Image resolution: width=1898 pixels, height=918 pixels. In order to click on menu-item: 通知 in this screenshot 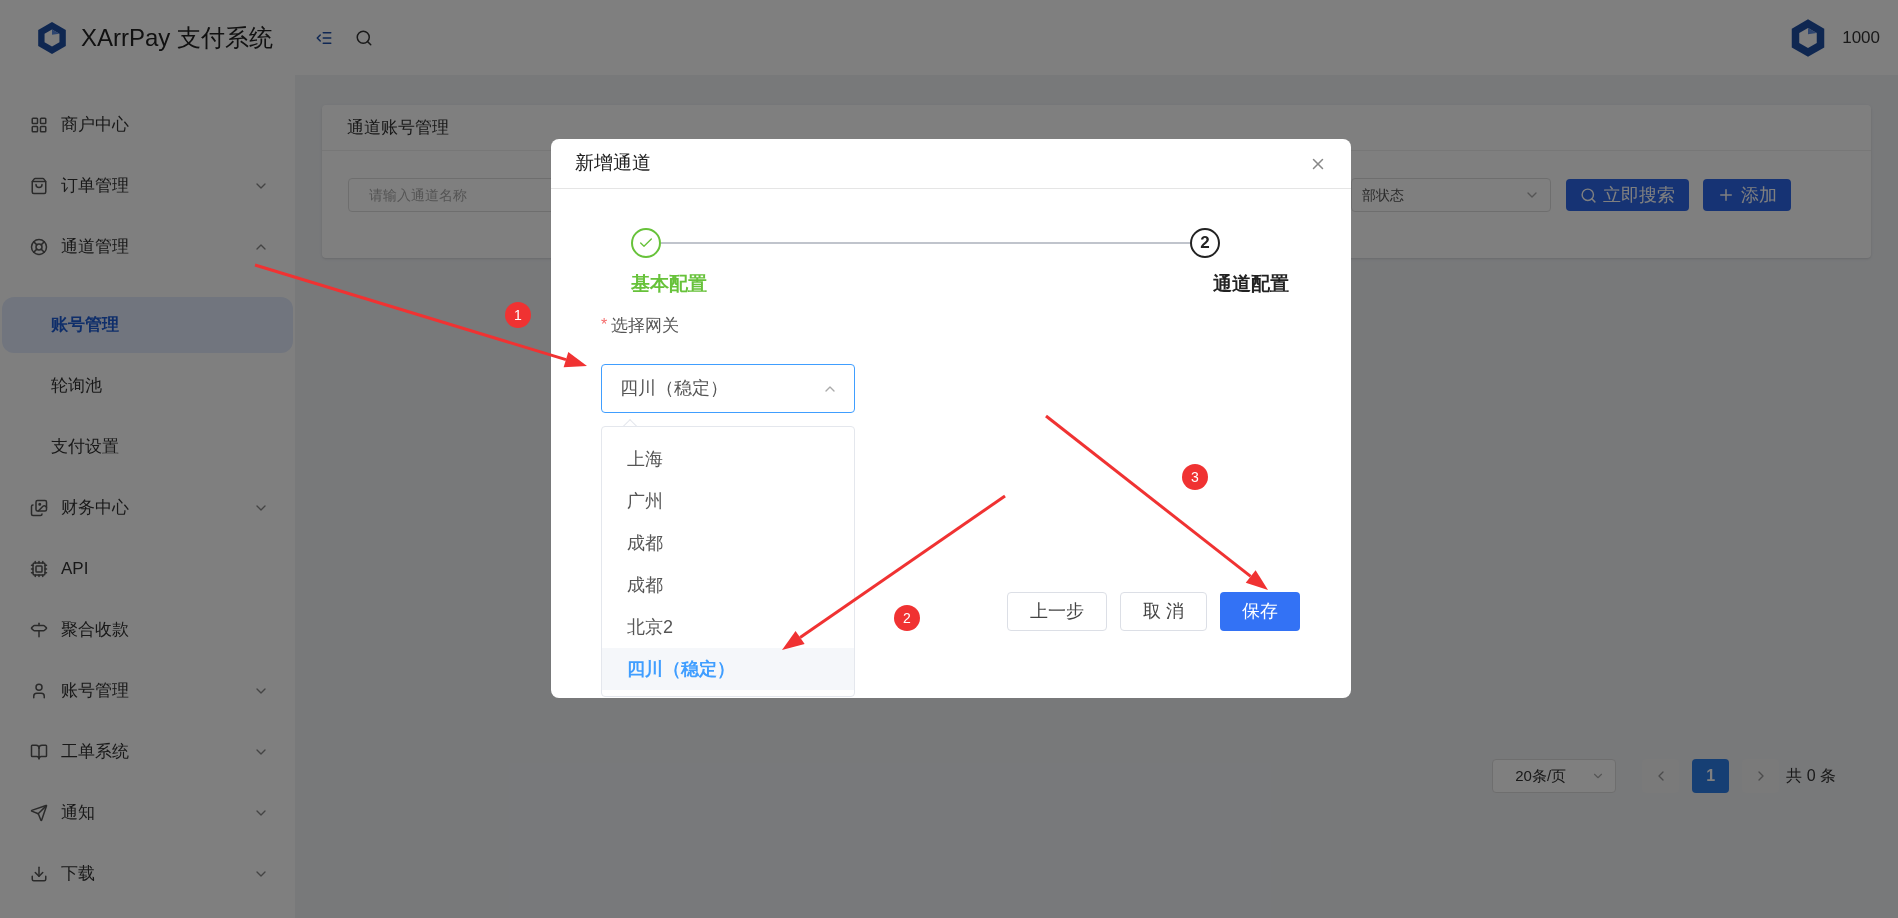, I will do `click(78, 812)`.